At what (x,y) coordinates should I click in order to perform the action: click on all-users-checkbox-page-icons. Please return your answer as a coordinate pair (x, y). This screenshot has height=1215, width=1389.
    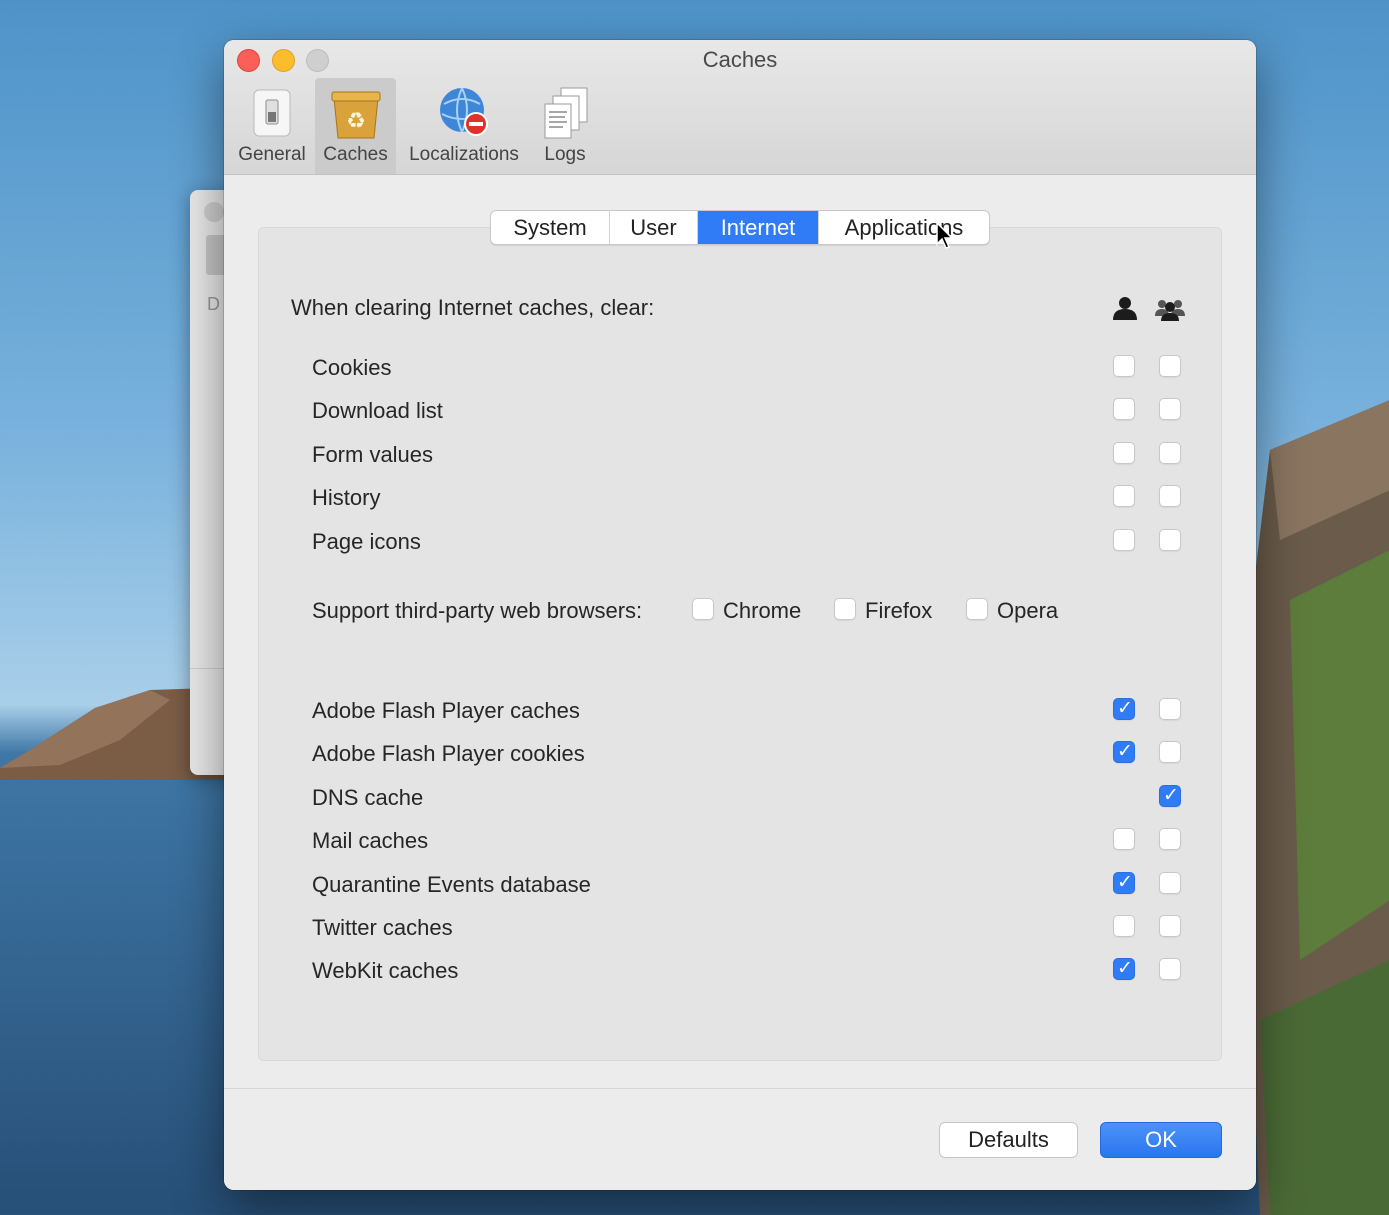
    Looking at the image, I should click on (1170, 539).